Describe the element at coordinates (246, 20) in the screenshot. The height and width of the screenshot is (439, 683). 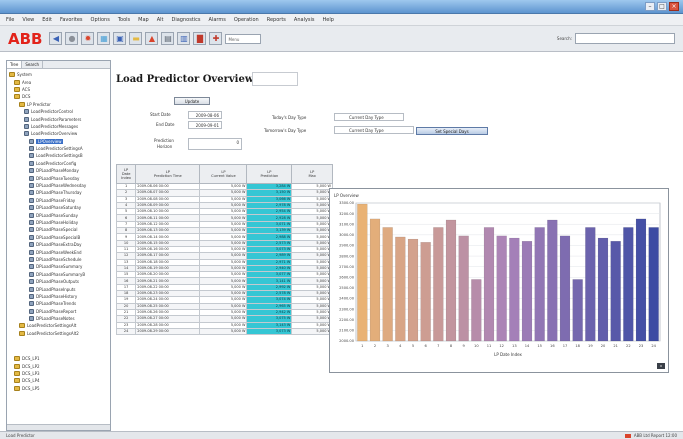
I see `menu-item-operation: Operation` at that location.